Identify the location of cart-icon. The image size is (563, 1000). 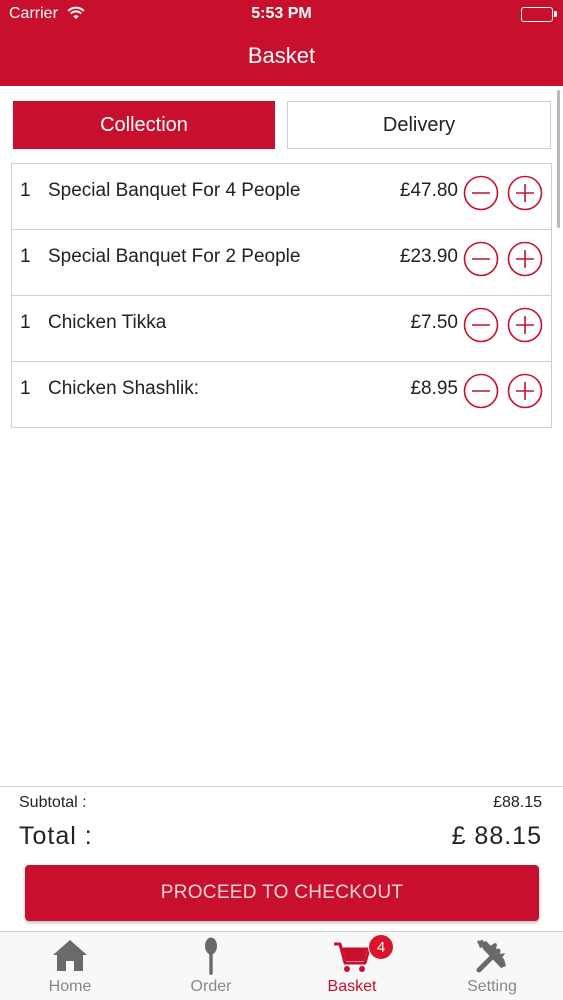
(352, 958).